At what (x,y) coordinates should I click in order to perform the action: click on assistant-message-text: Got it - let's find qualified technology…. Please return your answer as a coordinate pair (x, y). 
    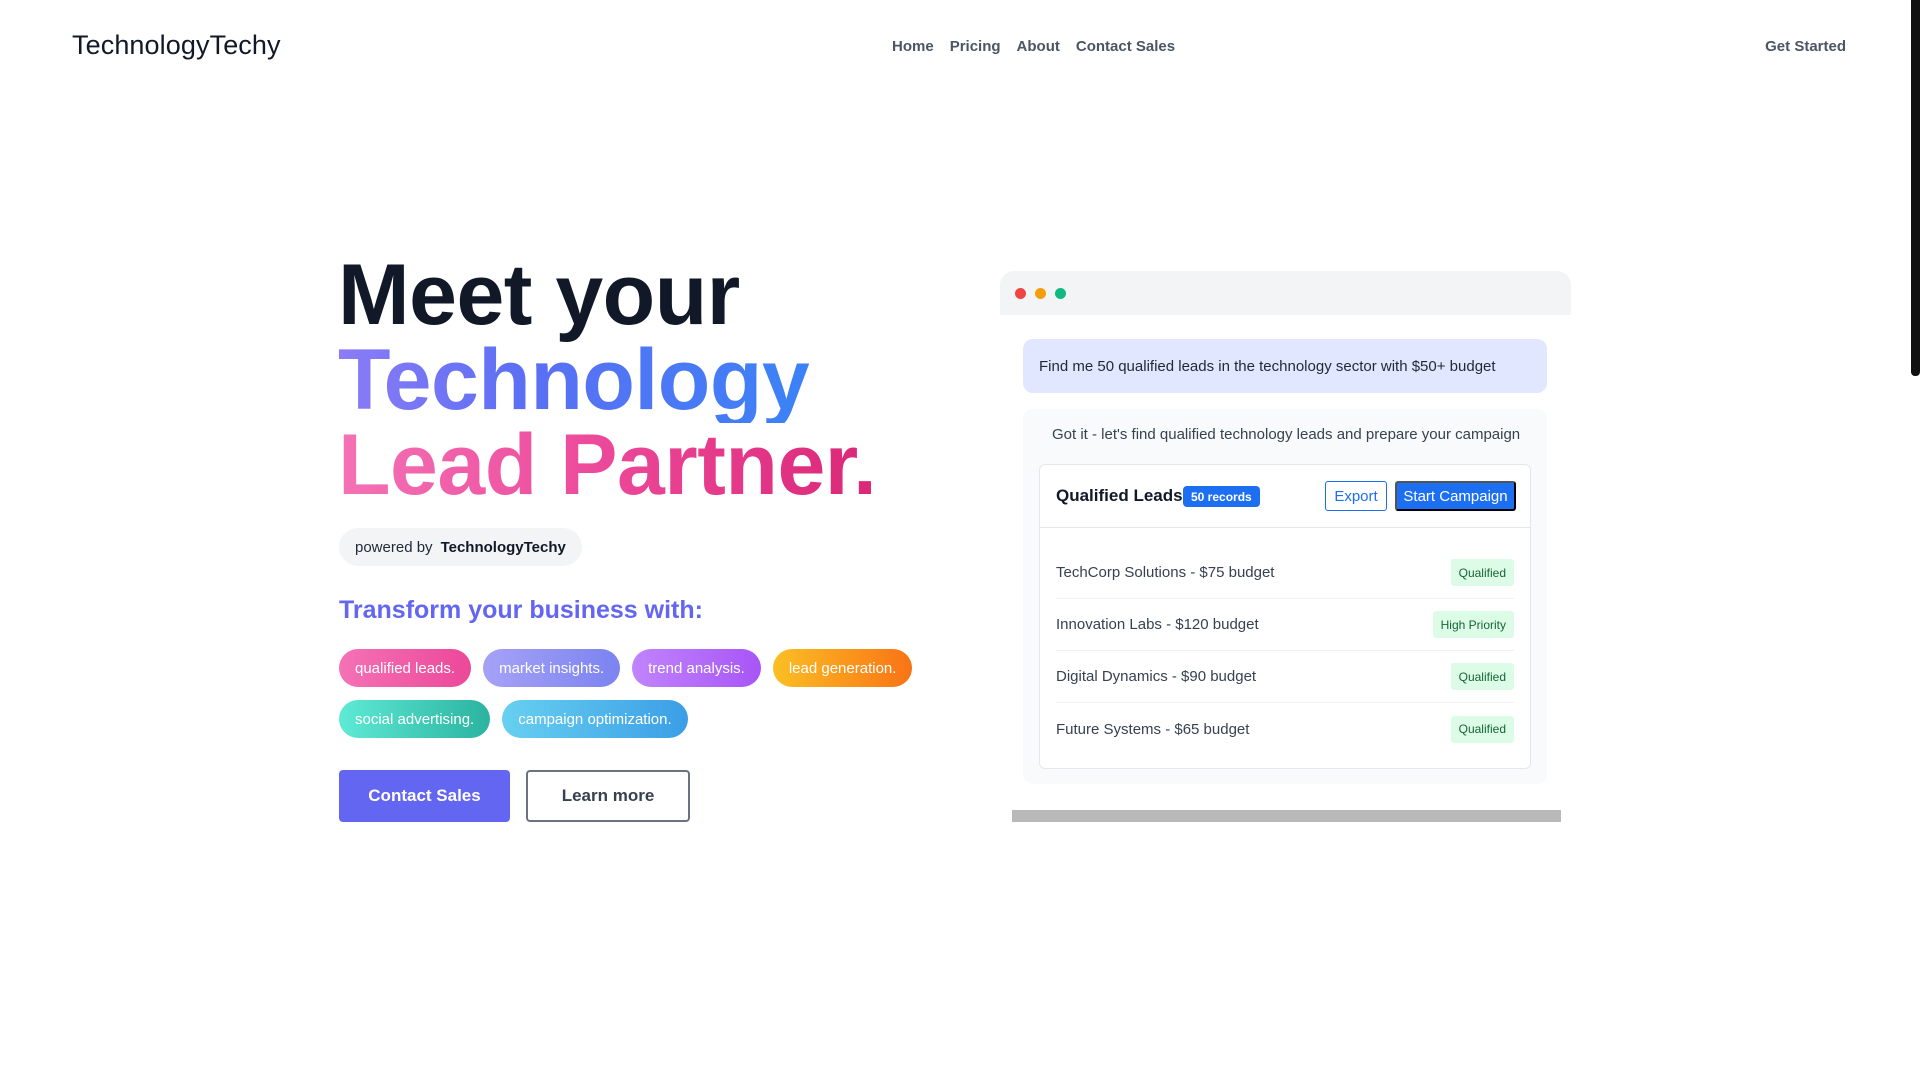
    Looking at the image, I should click on (1286, 434).